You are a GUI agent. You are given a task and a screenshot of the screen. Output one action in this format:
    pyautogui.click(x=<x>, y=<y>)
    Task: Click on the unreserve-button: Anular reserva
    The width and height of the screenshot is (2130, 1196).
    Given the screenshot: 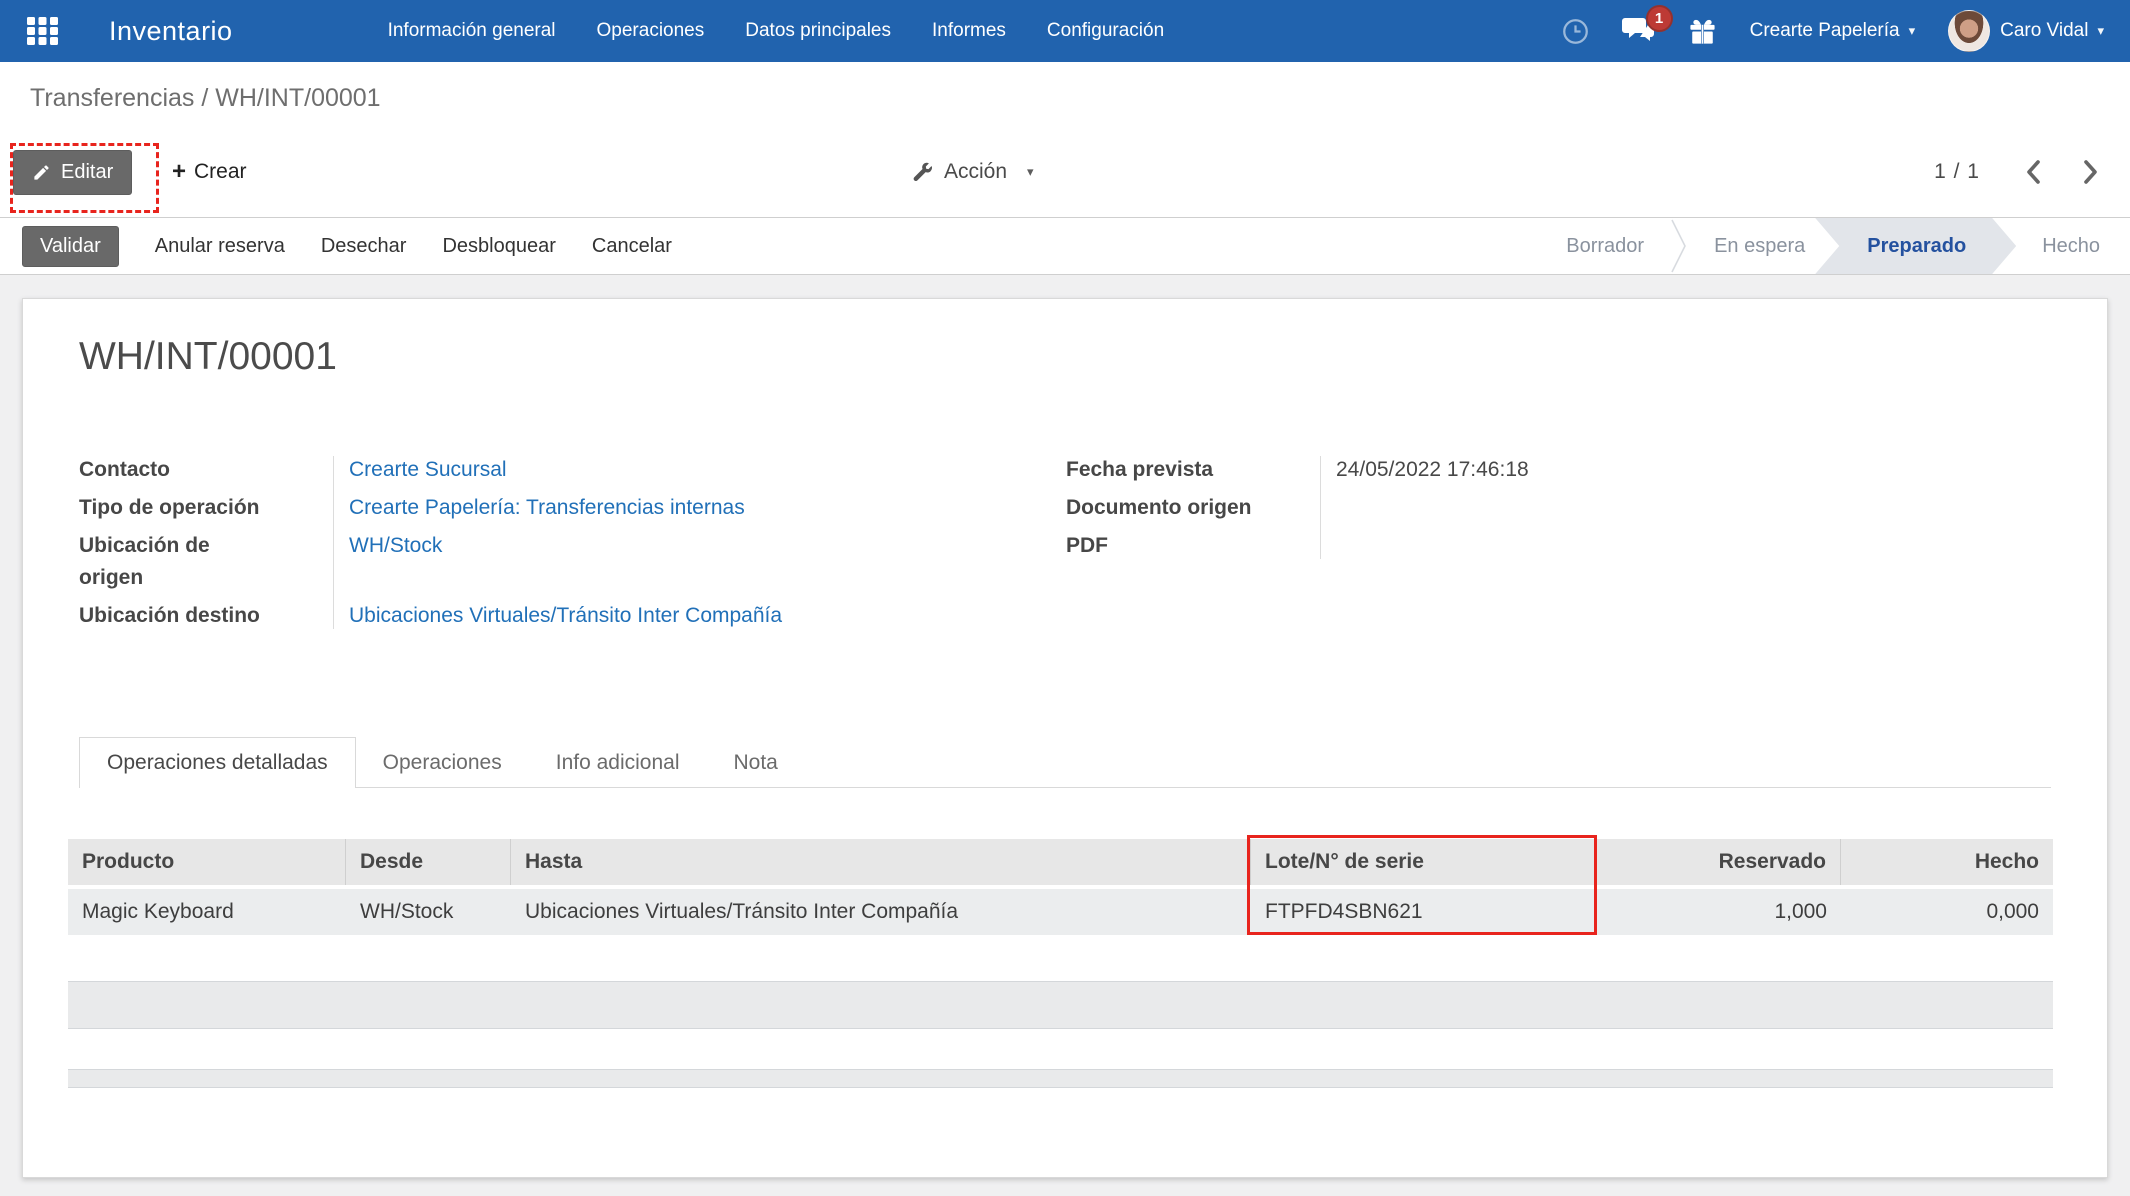 What is the action you would take?
    pyautogui.click(x=220, y=246)
    